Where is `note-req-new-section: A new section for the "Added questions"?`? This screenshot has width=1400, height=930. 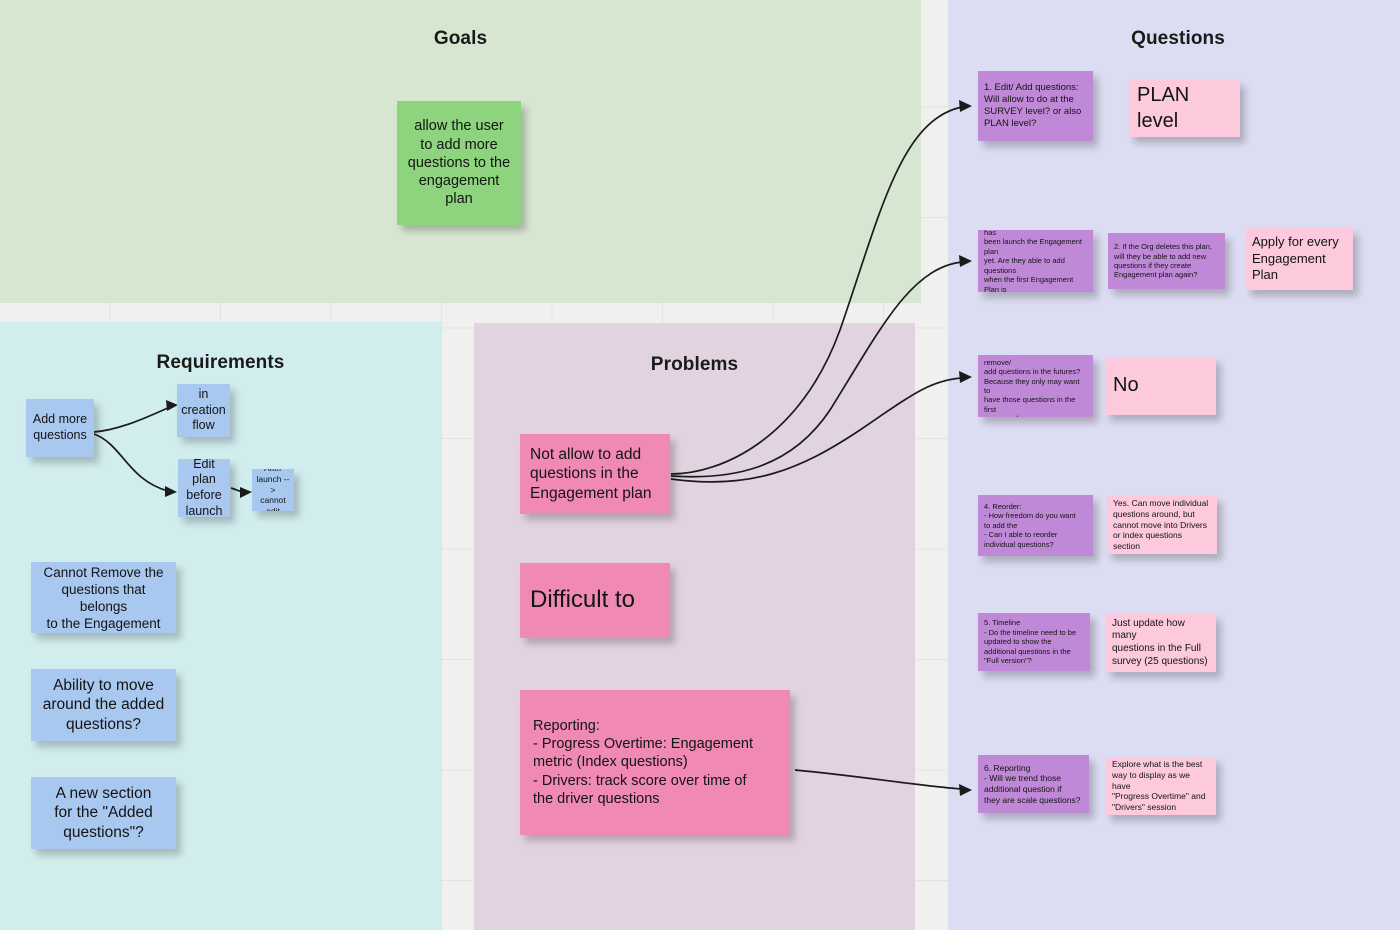 note-req-new-section: A new section for the "Added questions"? is located at coordinates (103, 813).